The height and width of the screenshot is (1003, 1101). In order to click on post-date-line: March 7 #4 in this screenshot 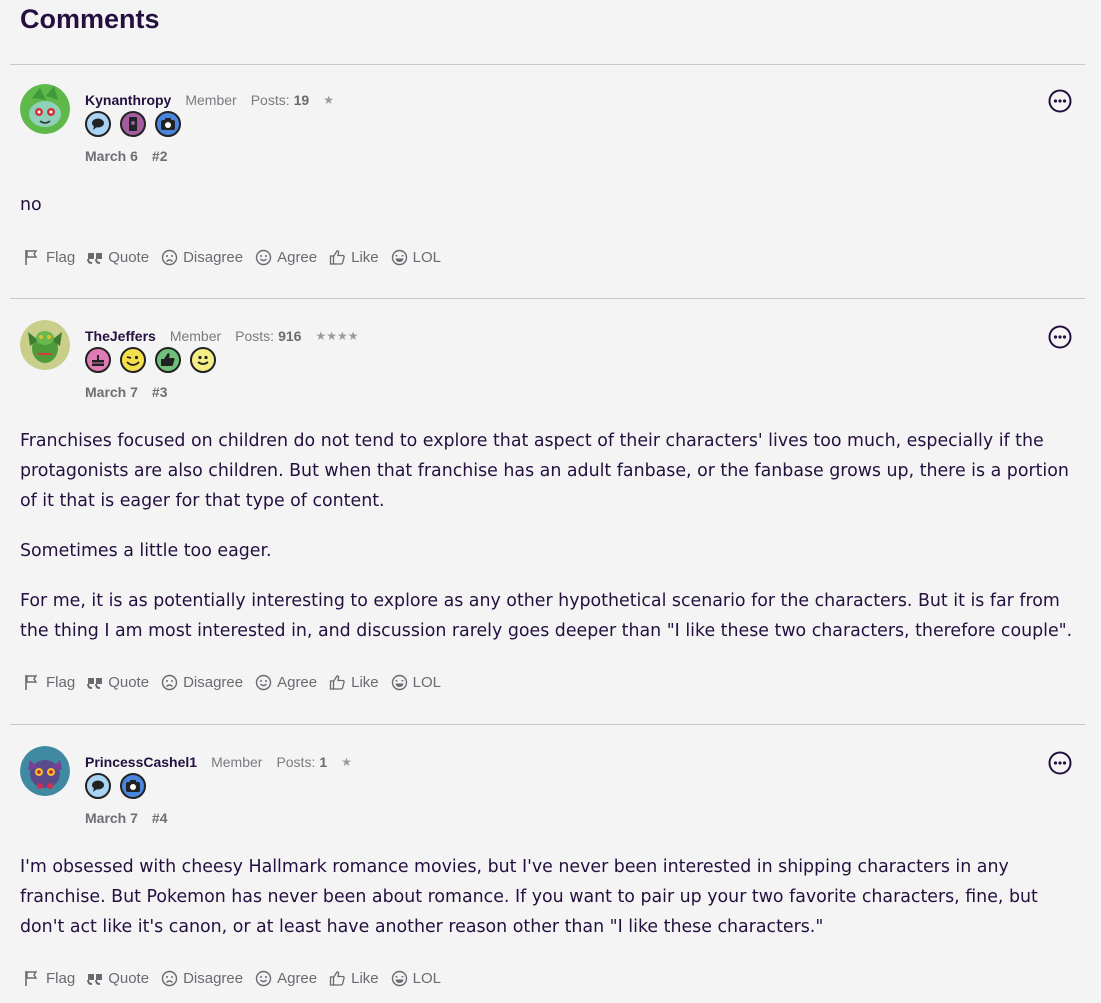, I will do `click(126, 818)`.